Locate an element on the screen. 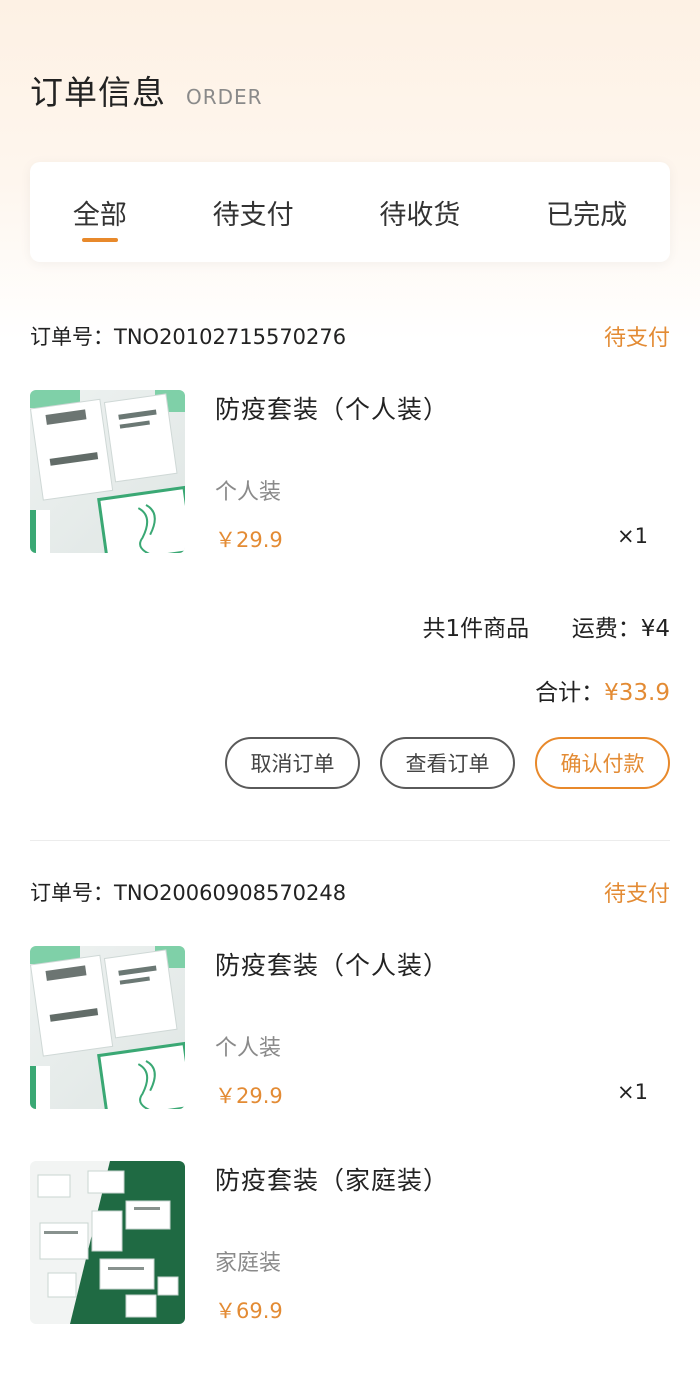 The width and height of the screenshot is (700, 1378). item-count: 共1件商品 is located at coordinates (476, 629).